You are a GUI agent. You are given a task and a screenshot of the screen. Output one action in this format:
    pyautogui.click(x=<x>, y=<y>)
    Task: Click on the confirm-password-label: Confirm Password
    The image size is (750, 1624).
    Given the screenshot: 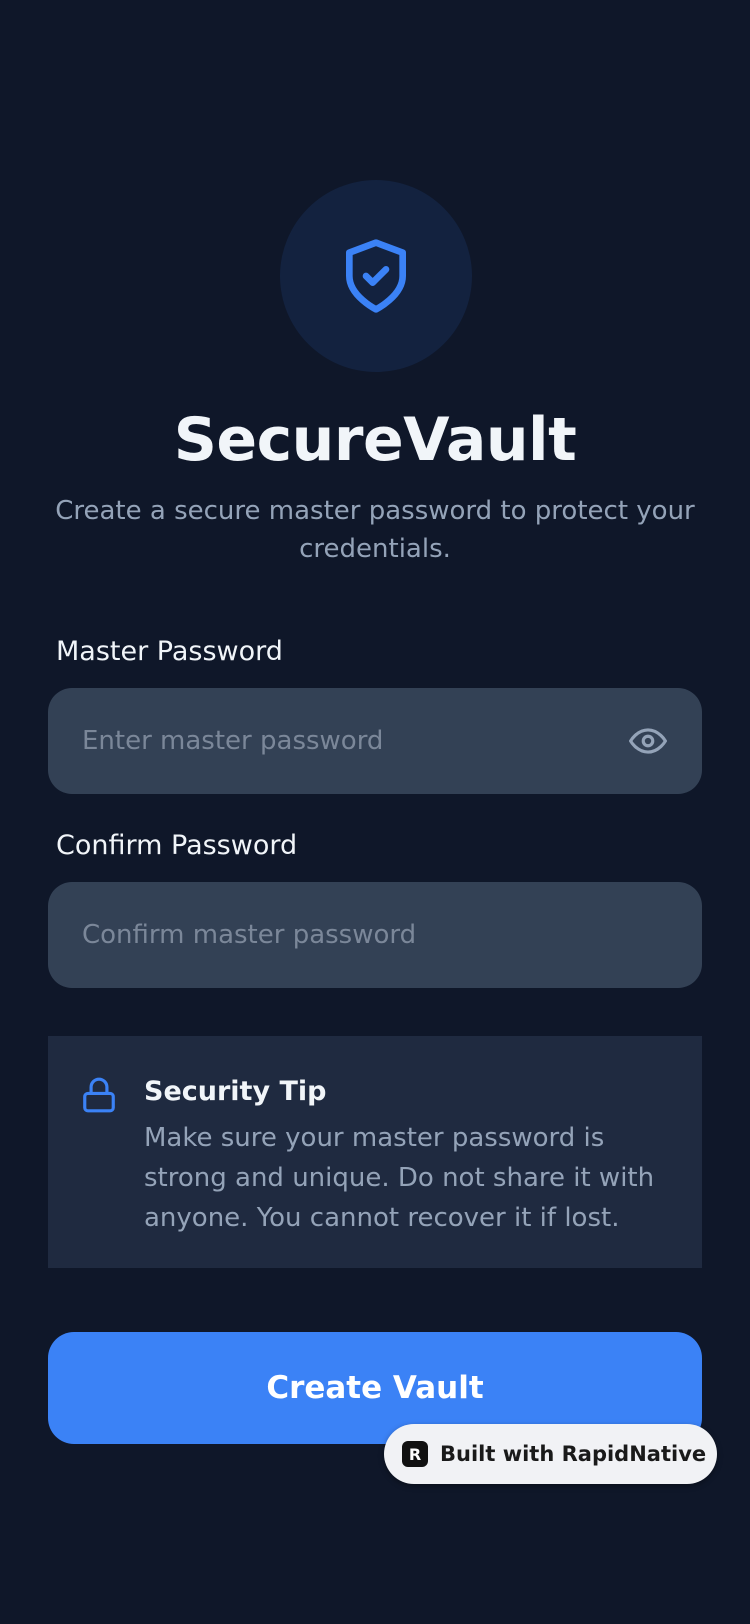 What is the action you would take?
    pyautogui.click(x=177, y=845)
    